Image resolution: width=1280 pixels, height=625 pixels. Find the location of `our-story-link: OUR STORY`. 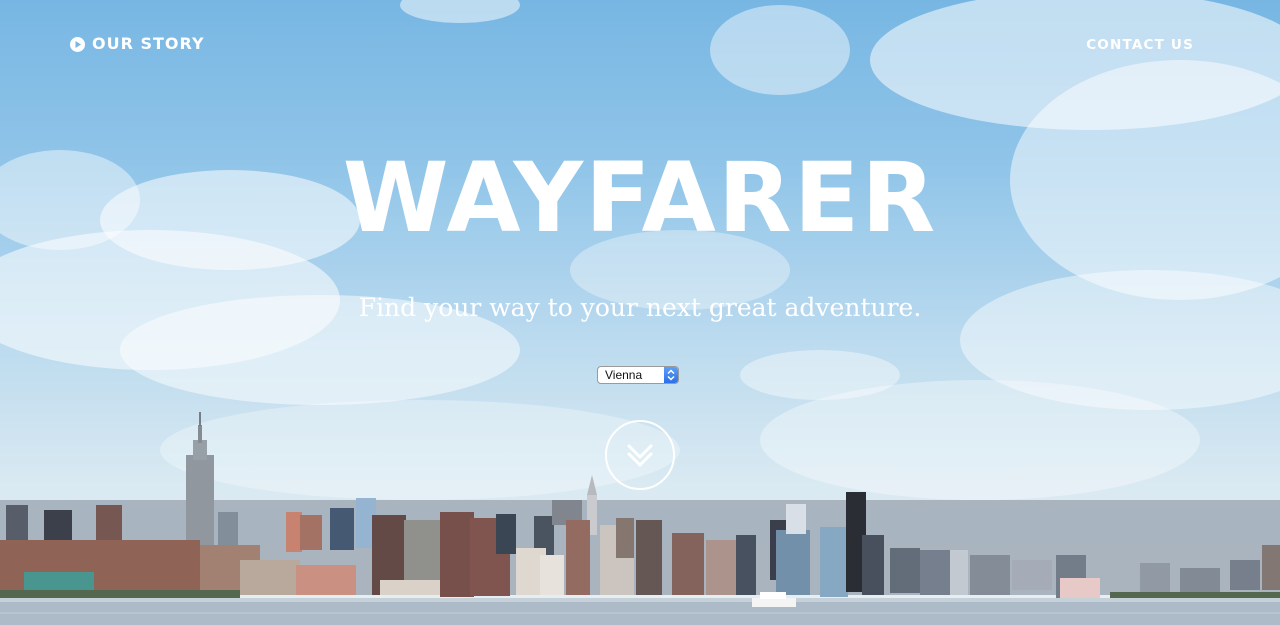

our-story-link: OUR STORY is located at coordinates (137, 44).